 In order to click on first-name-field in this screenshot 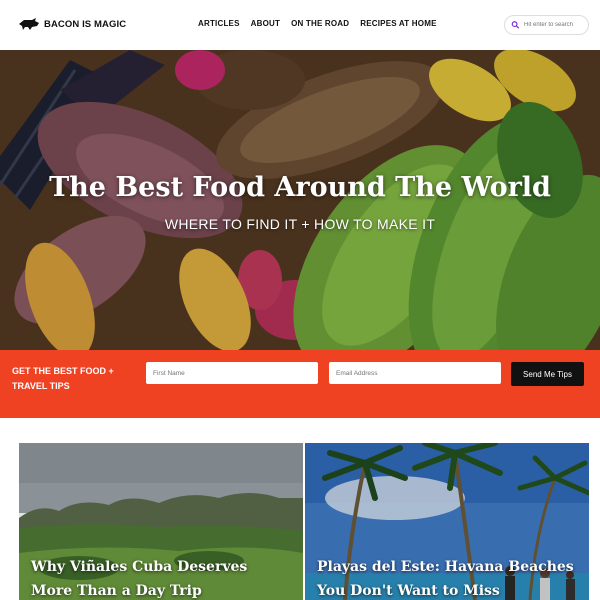, I will do `click(232, 373)`.